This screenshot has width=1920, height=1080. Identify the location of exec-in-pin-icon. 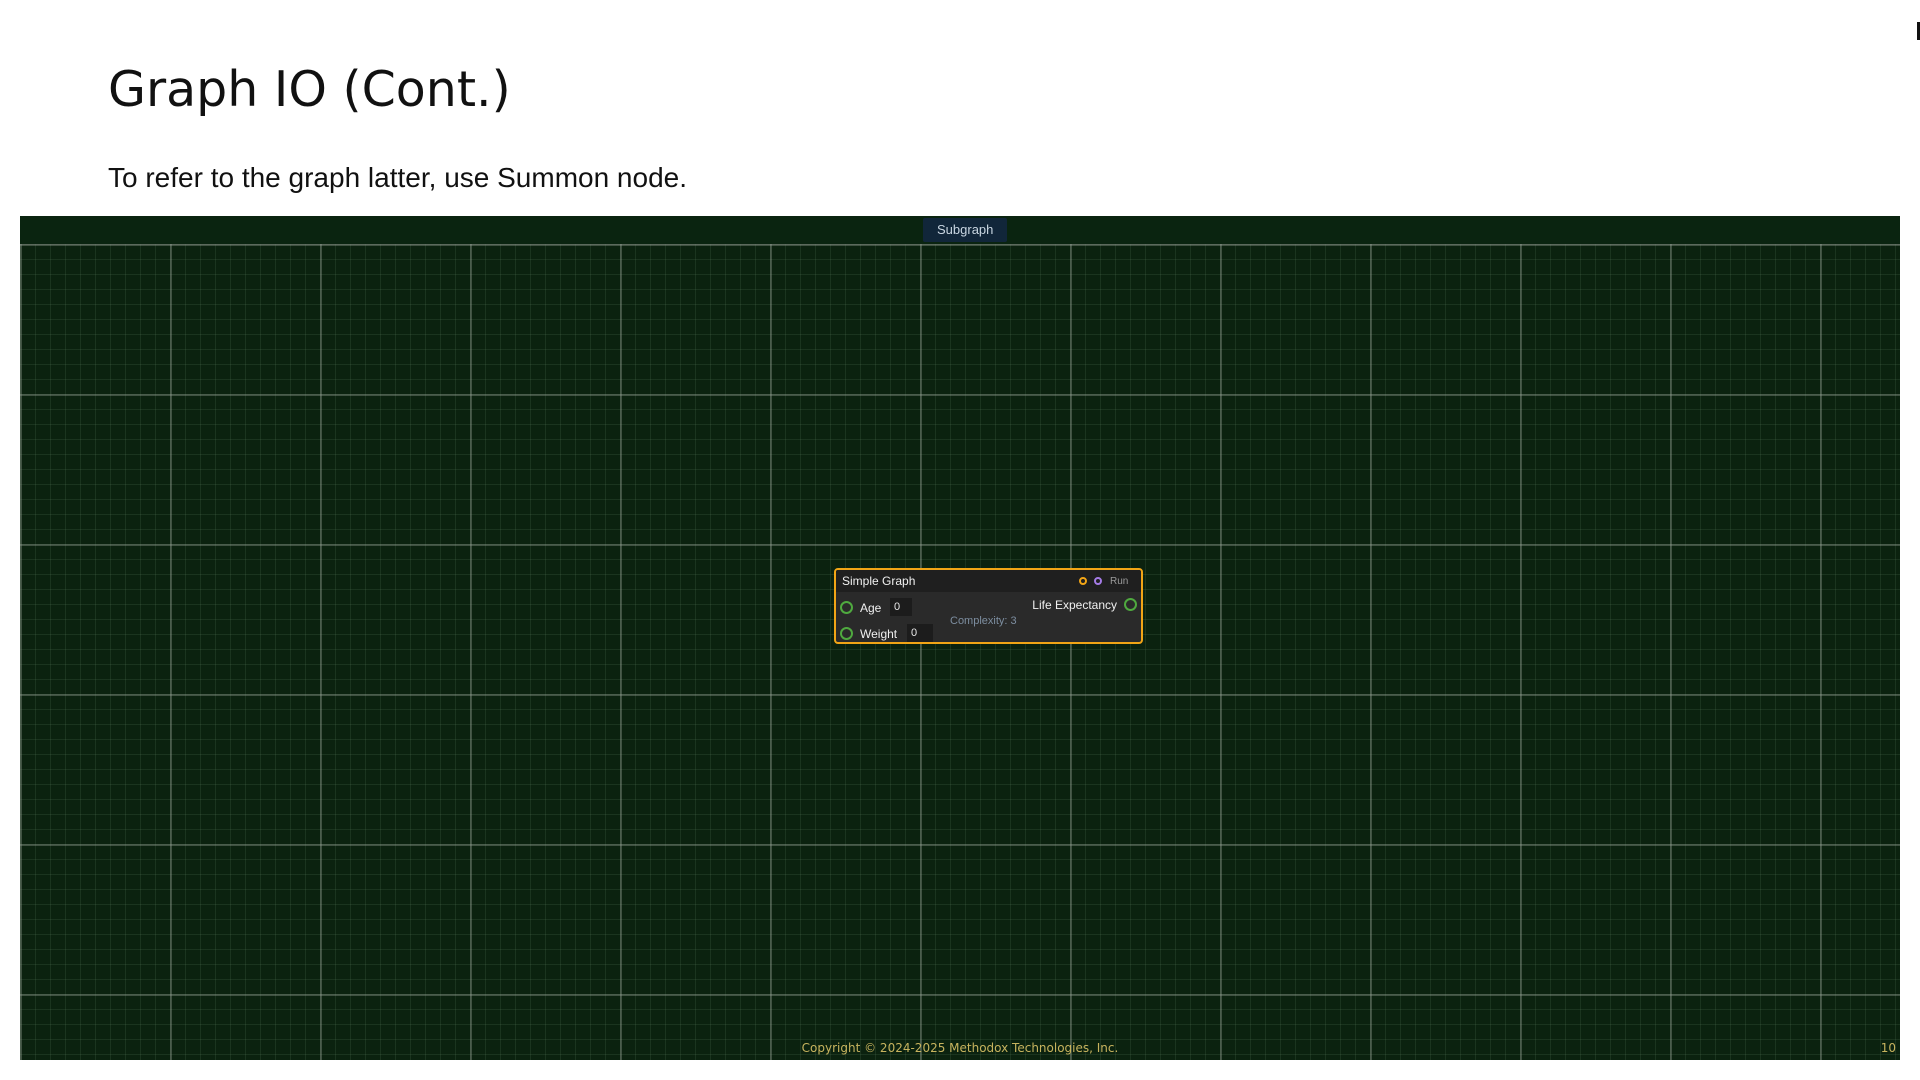
(1083, 581).